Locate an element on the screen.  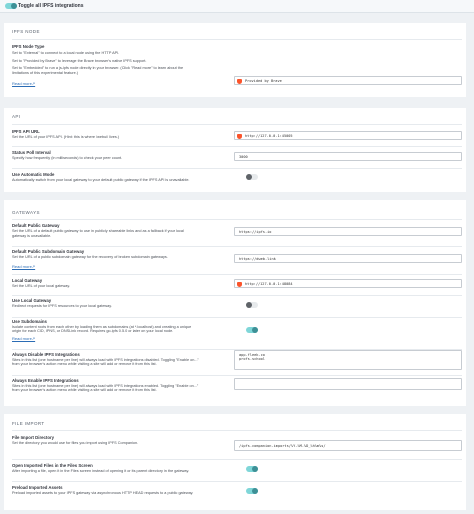
section-title: API is located at coordinates (16, 116).